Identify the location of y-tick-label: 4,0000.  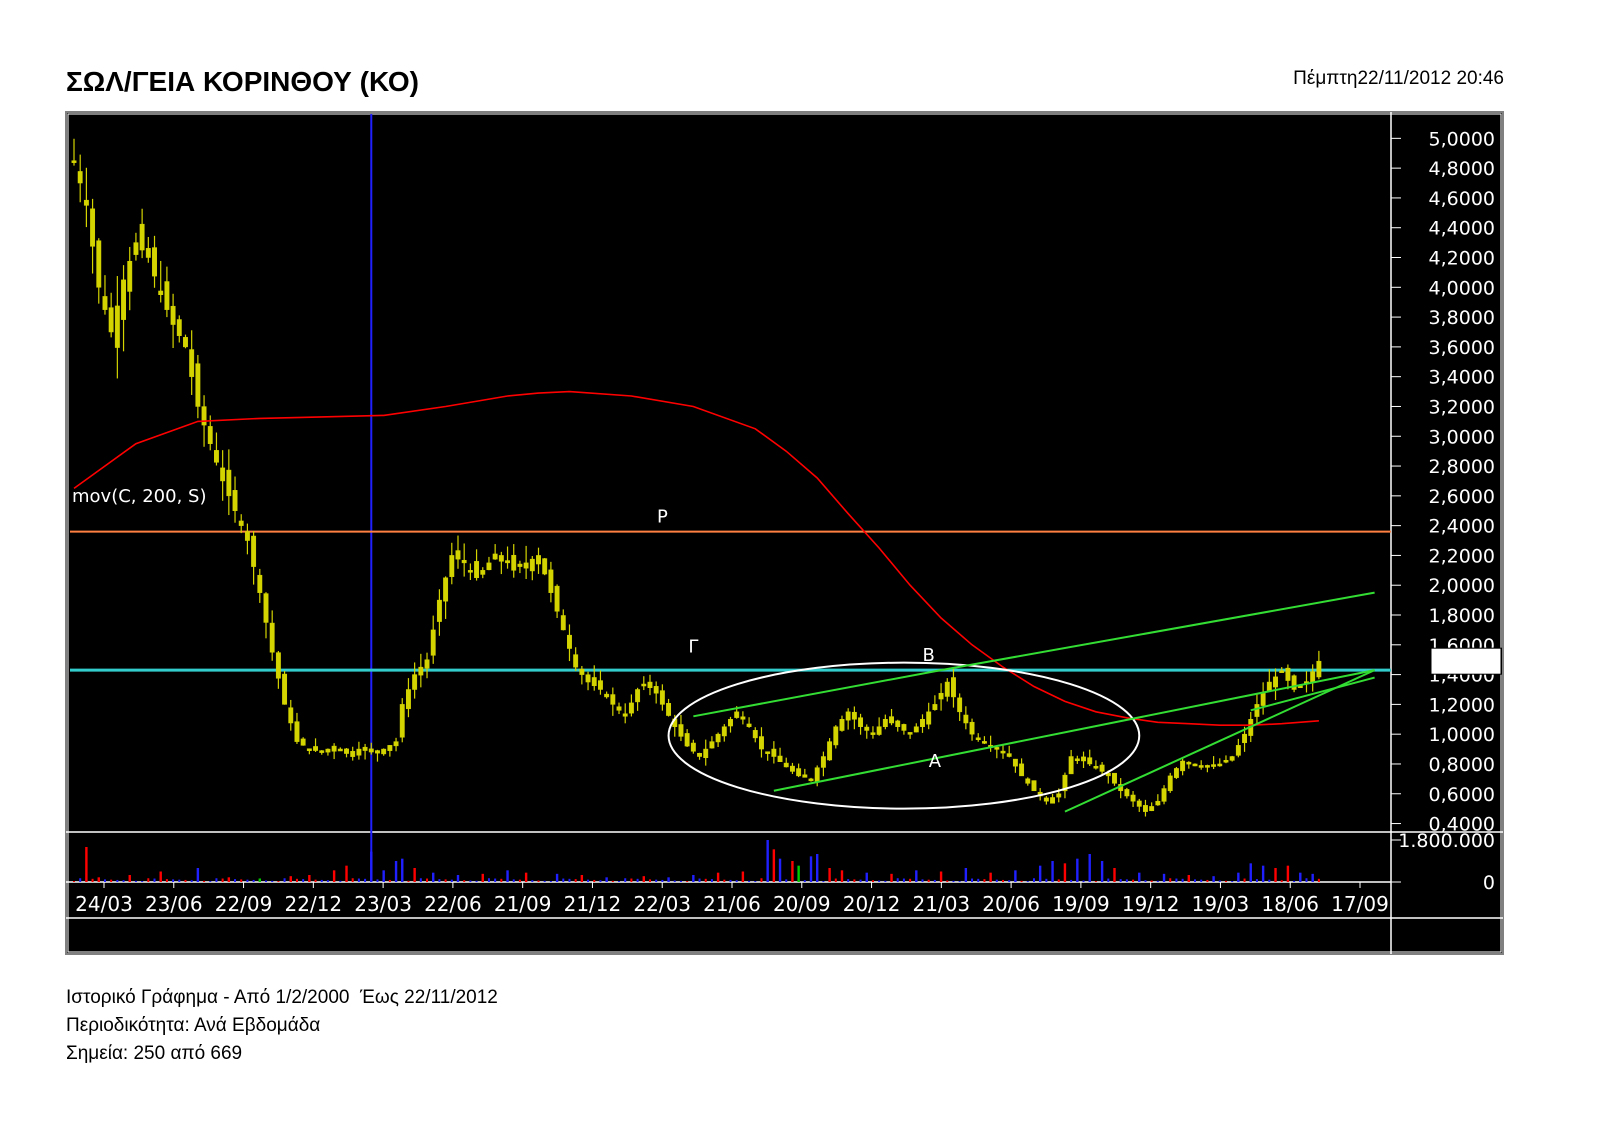
(1462, 288).